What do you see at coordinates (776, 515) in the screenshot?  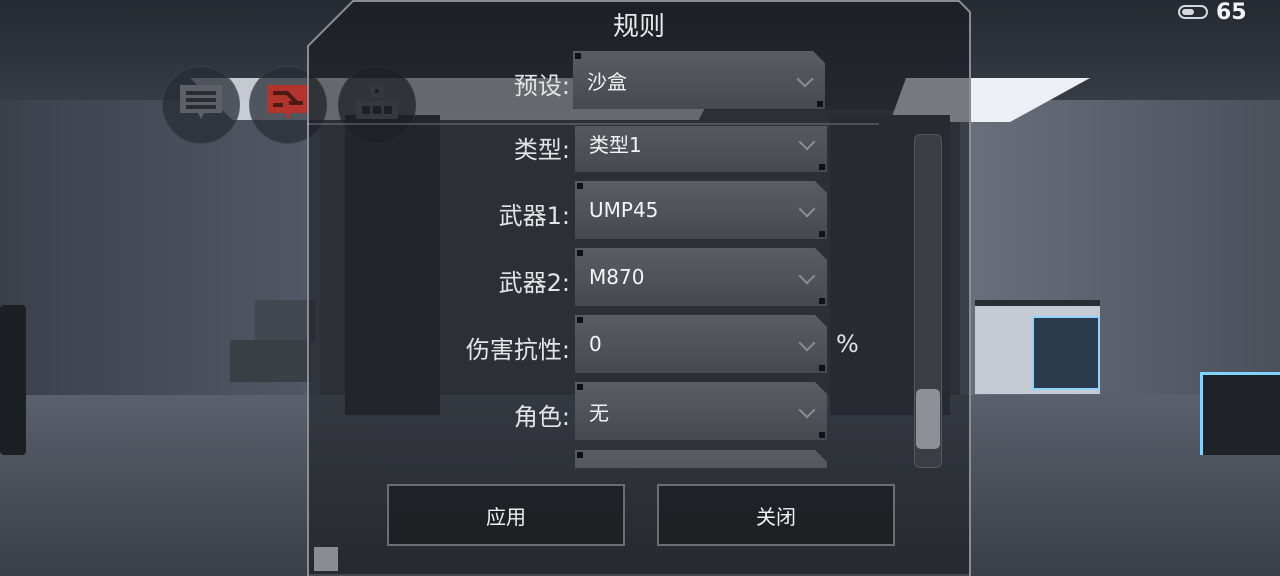 I see `close-button: 关闭` at bounding box center [776, 515].